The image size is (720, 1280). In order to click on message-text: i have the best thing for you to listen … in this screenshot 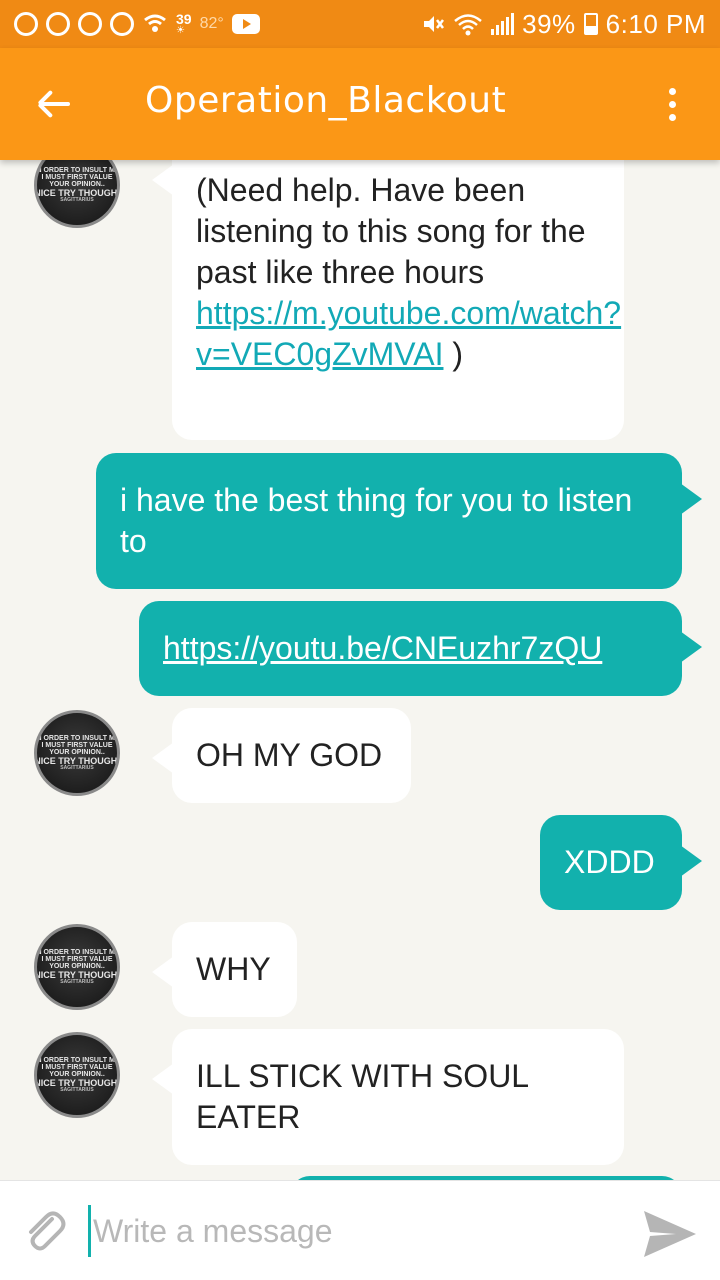, I will do `click(376, 520)`.